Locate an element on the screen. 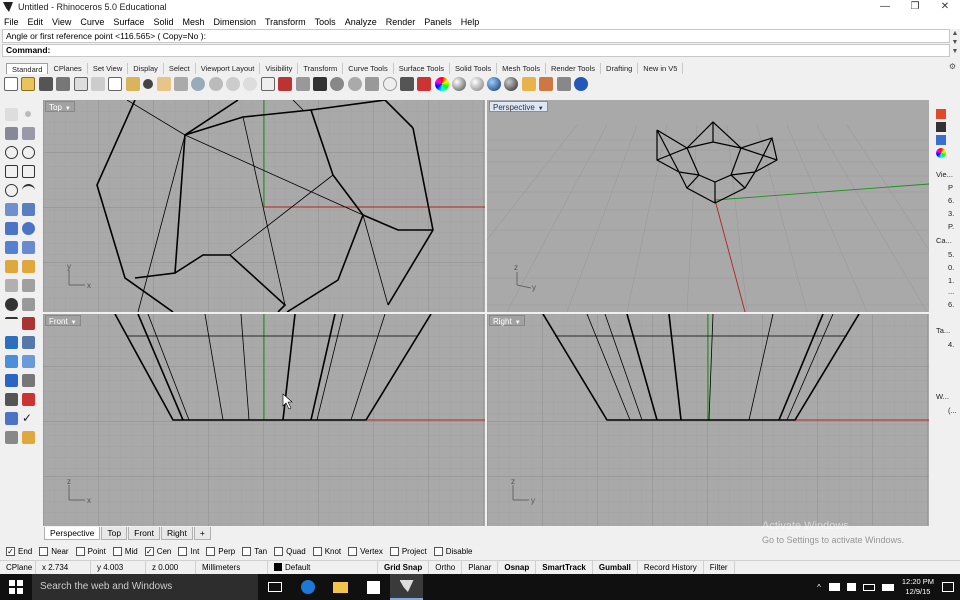  close-button: ✕ is located at coordinates (945, 7).